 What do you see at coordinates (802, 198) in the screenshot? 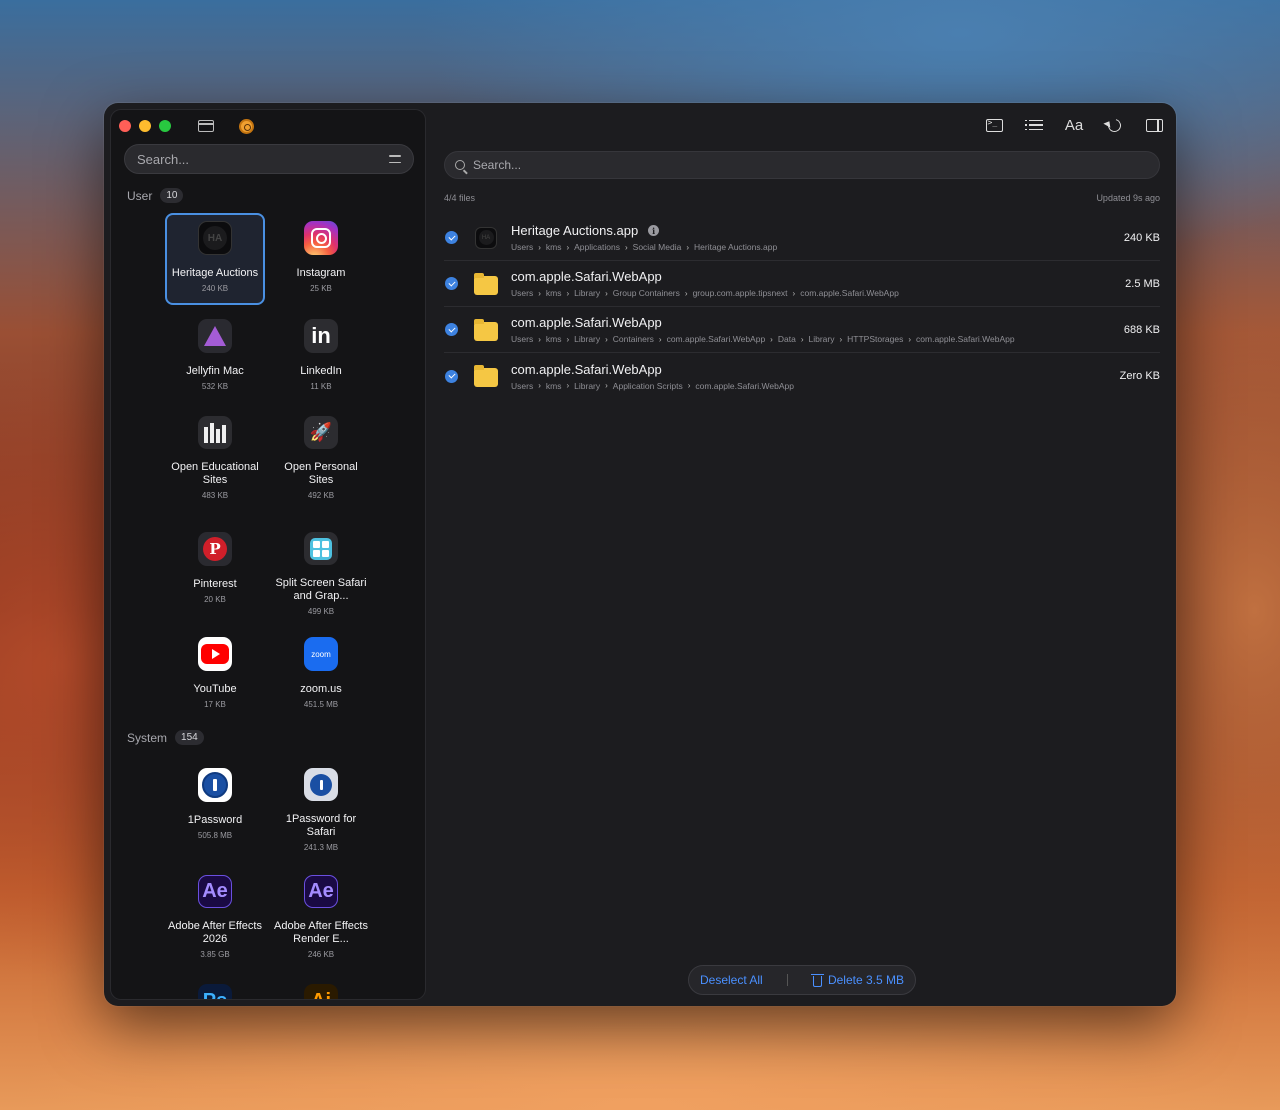
I see `file-meta: 4/4 files Updated 9s ago` at bounding box center [802, 198].